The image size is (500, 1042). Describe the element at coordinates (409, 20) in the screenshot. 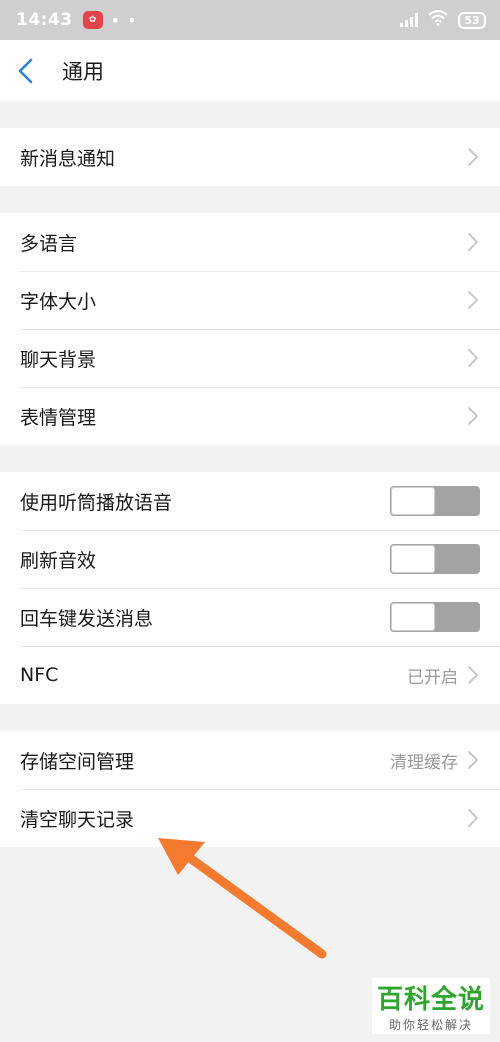

I see `signal-icon` at that location.